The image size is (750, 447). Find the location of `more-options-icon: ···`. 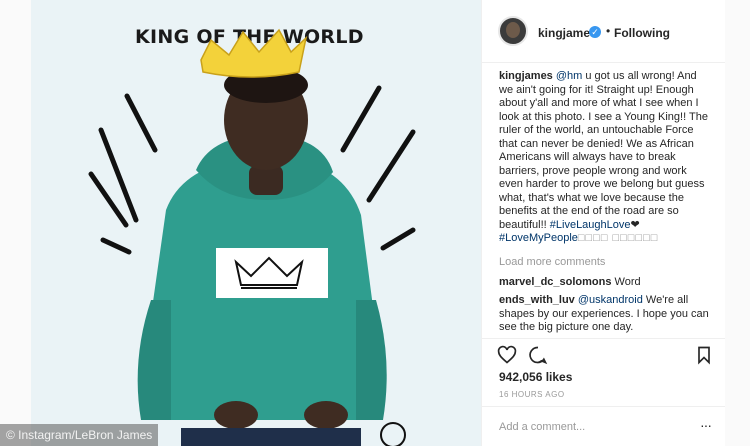

more-options-icon: ··· is located at coordinates (706, 425).